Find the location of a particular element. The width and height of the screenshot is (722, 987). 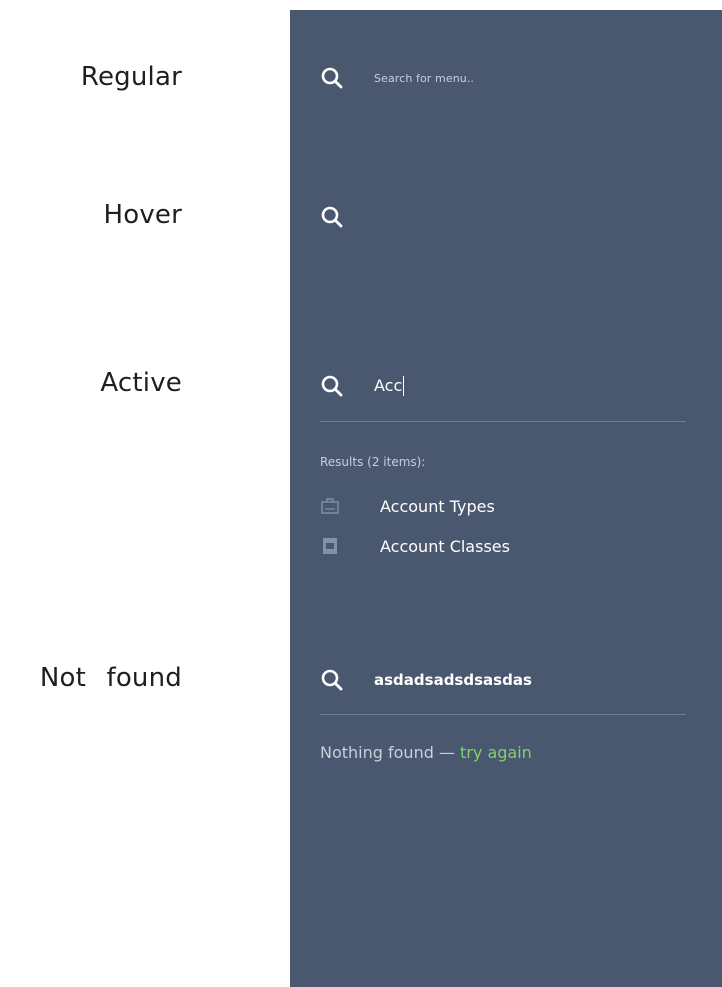

search-field-hover is located at coordinates (332, 217).